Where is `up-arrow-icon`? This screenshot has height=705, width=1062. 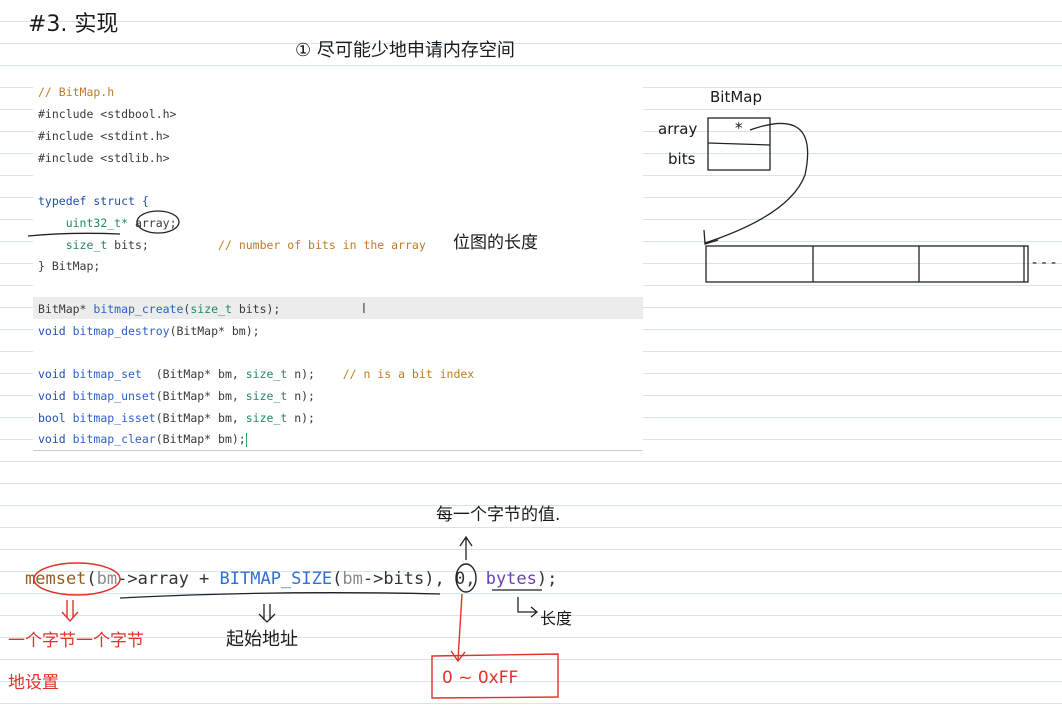 up-arrow-icon is located at coordinates (466, 547).